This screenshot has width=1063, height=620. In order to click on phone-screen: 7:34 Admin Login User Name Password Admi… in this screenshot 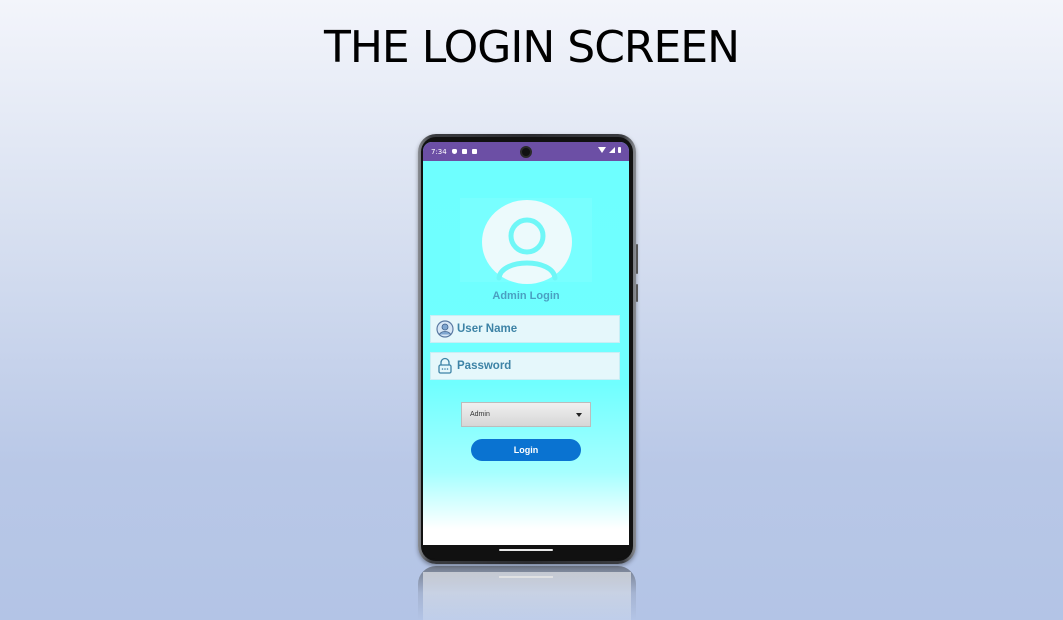, I will do `click(526, 343)`.